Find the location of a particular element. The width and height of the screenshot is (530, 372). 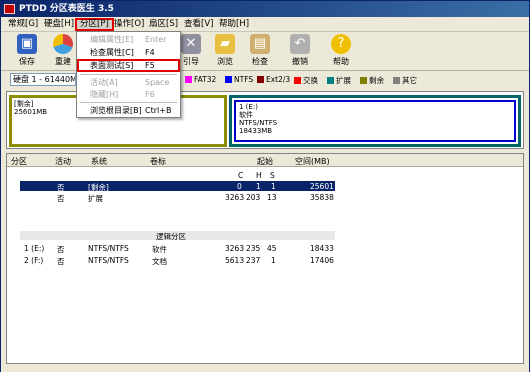

partition-block-size: 18433MB is located at coordinates (256, 131).